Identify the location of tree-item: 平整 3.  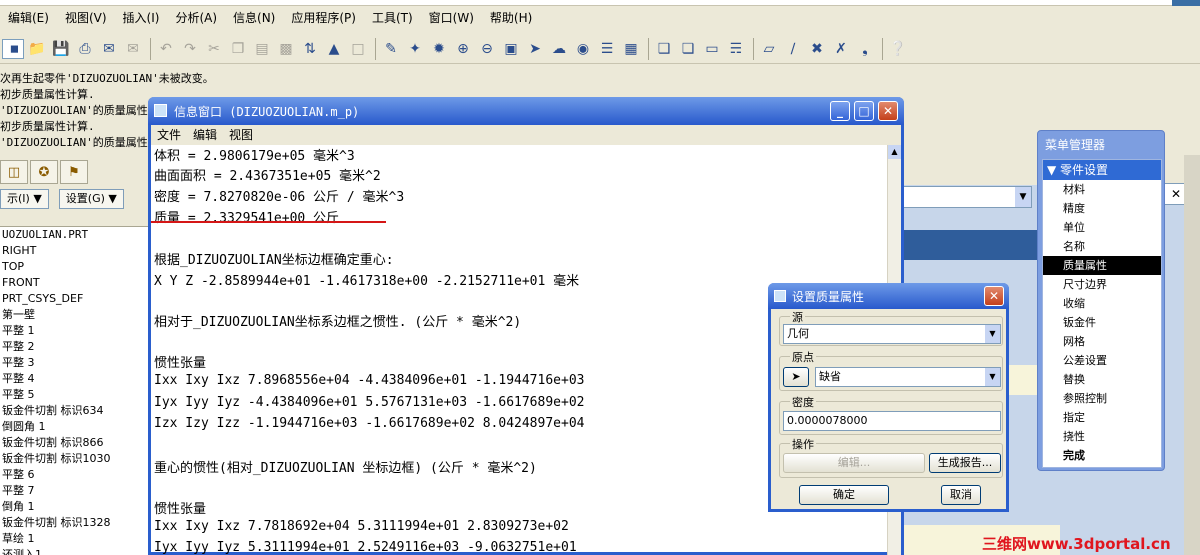
(75, 363).